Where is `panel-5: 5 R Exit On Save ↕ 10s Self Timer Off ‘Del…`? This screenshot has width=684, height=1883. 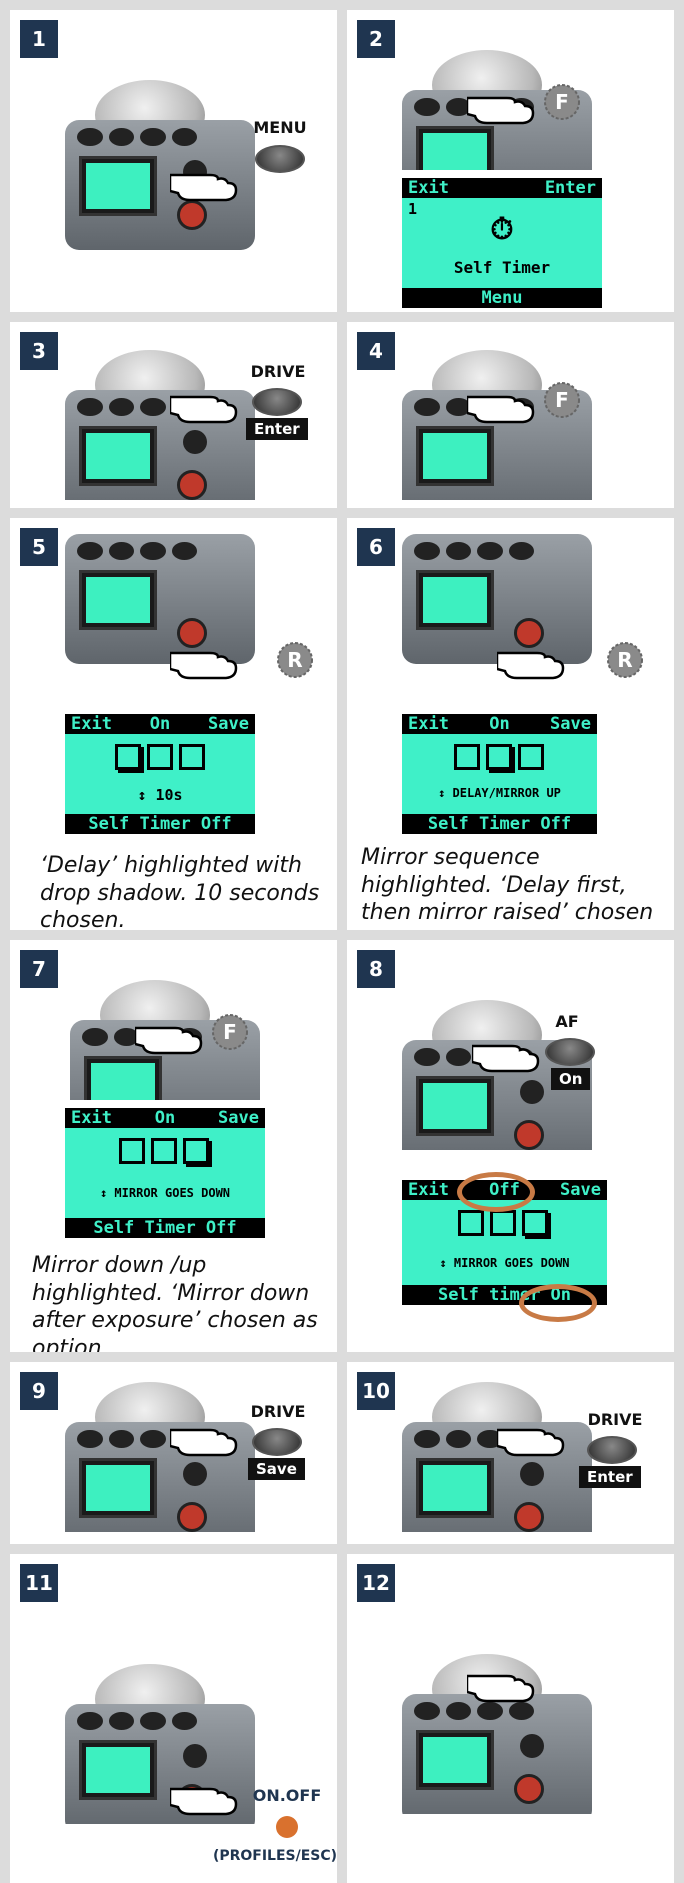
panel-5: 5 R Exit On Save ↕ 10s Self Timer Off ‘Del… is located at coordinates (171, 724).